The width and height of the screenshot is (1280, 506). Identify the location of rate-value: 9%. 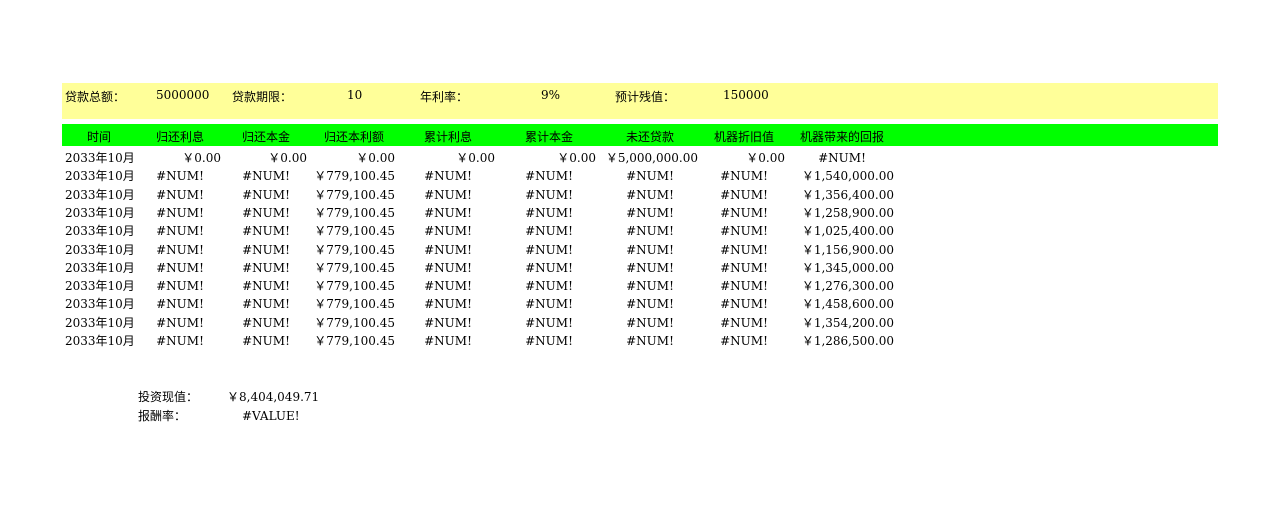
(550, 95).